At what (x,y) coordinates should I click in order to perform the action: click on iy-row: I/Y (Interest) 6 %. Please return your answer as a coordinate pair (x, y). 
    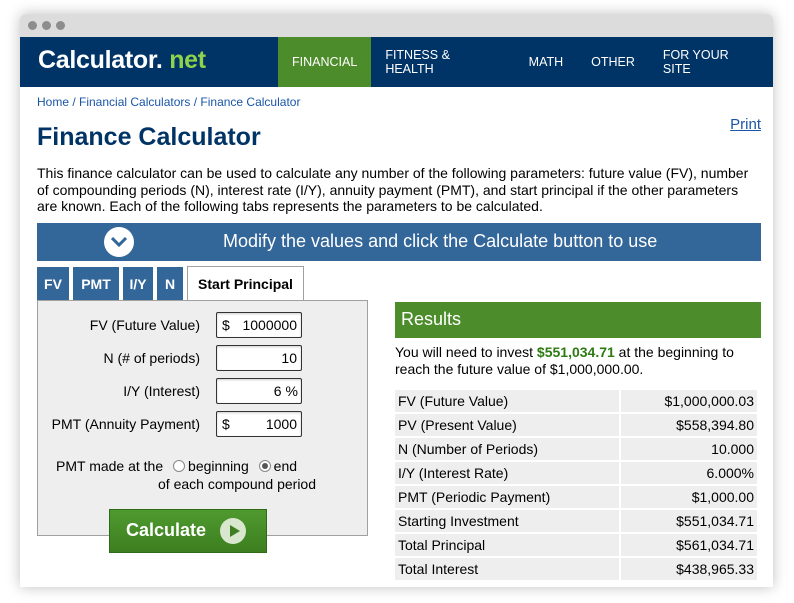
    Looking at the image, I should click on (203, 391).